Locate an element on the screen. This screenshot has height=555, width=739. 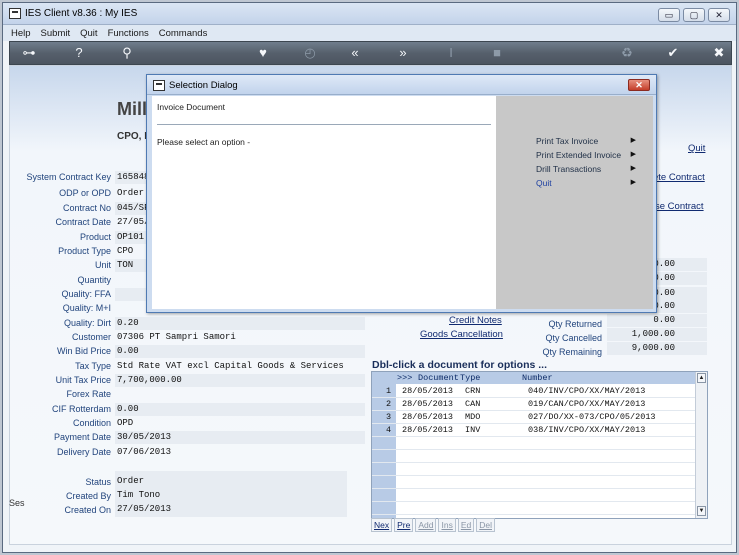
cell-n: 4 is located at coordinates (389, 430).